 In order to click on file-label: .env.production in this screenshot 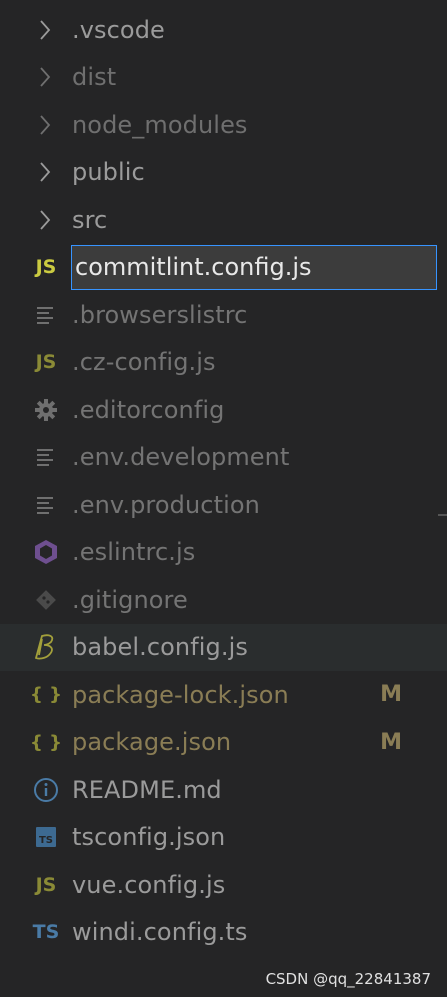, I will do `click(166, 504)`.